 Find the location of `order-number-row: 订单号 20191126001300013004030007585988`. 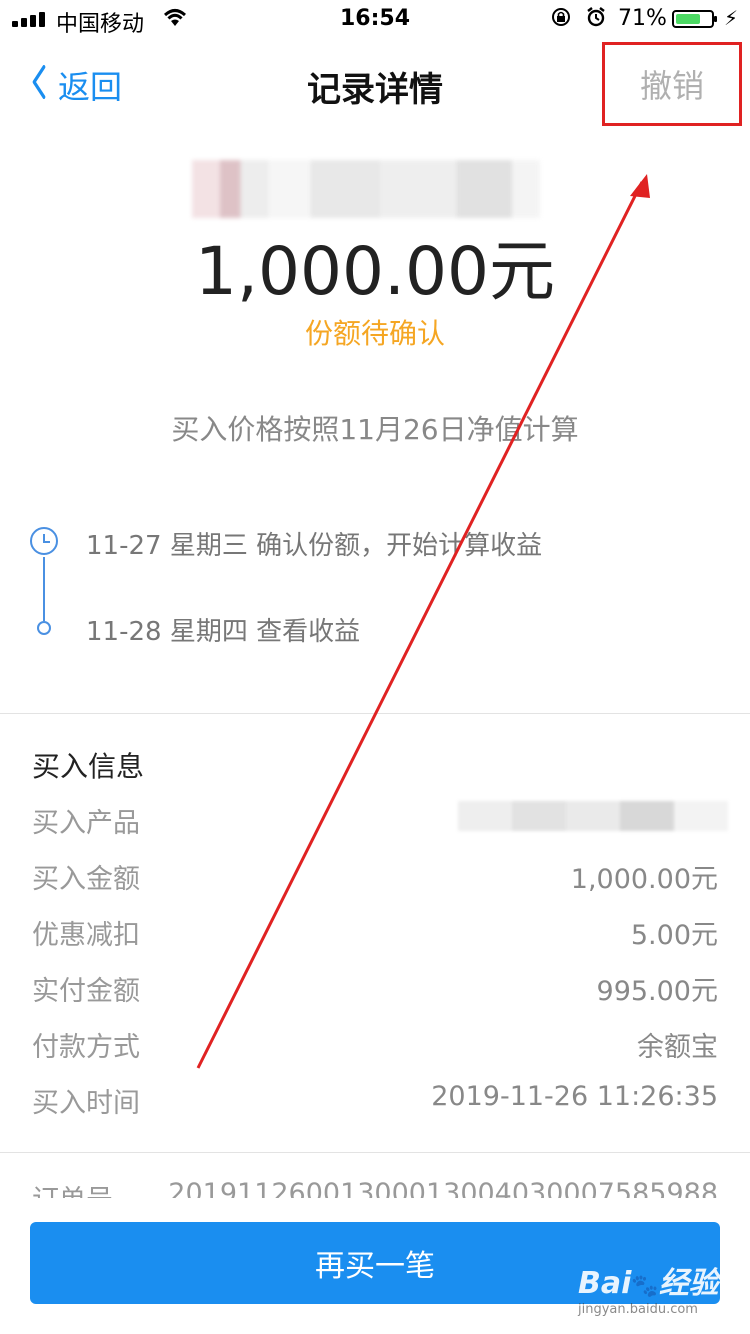

order-number-row: 订单号 20191126001300013004030007585988 is located at coordinates (375, 1188).